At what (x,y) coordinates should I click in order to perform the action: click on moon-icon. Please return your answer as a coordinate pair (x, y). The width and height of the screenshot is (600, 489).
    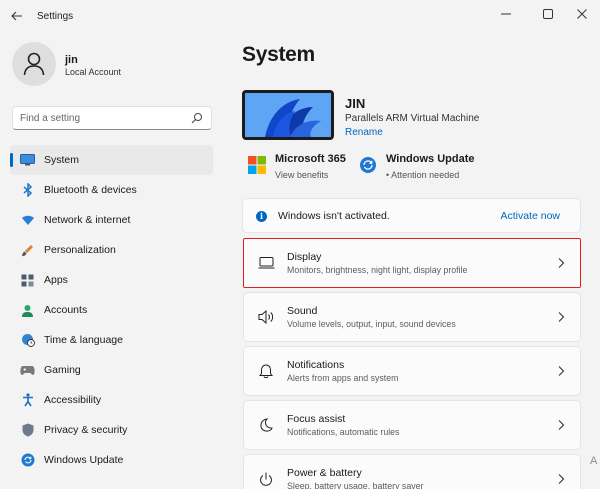
    Looking at the image, I should click on (266, 425).